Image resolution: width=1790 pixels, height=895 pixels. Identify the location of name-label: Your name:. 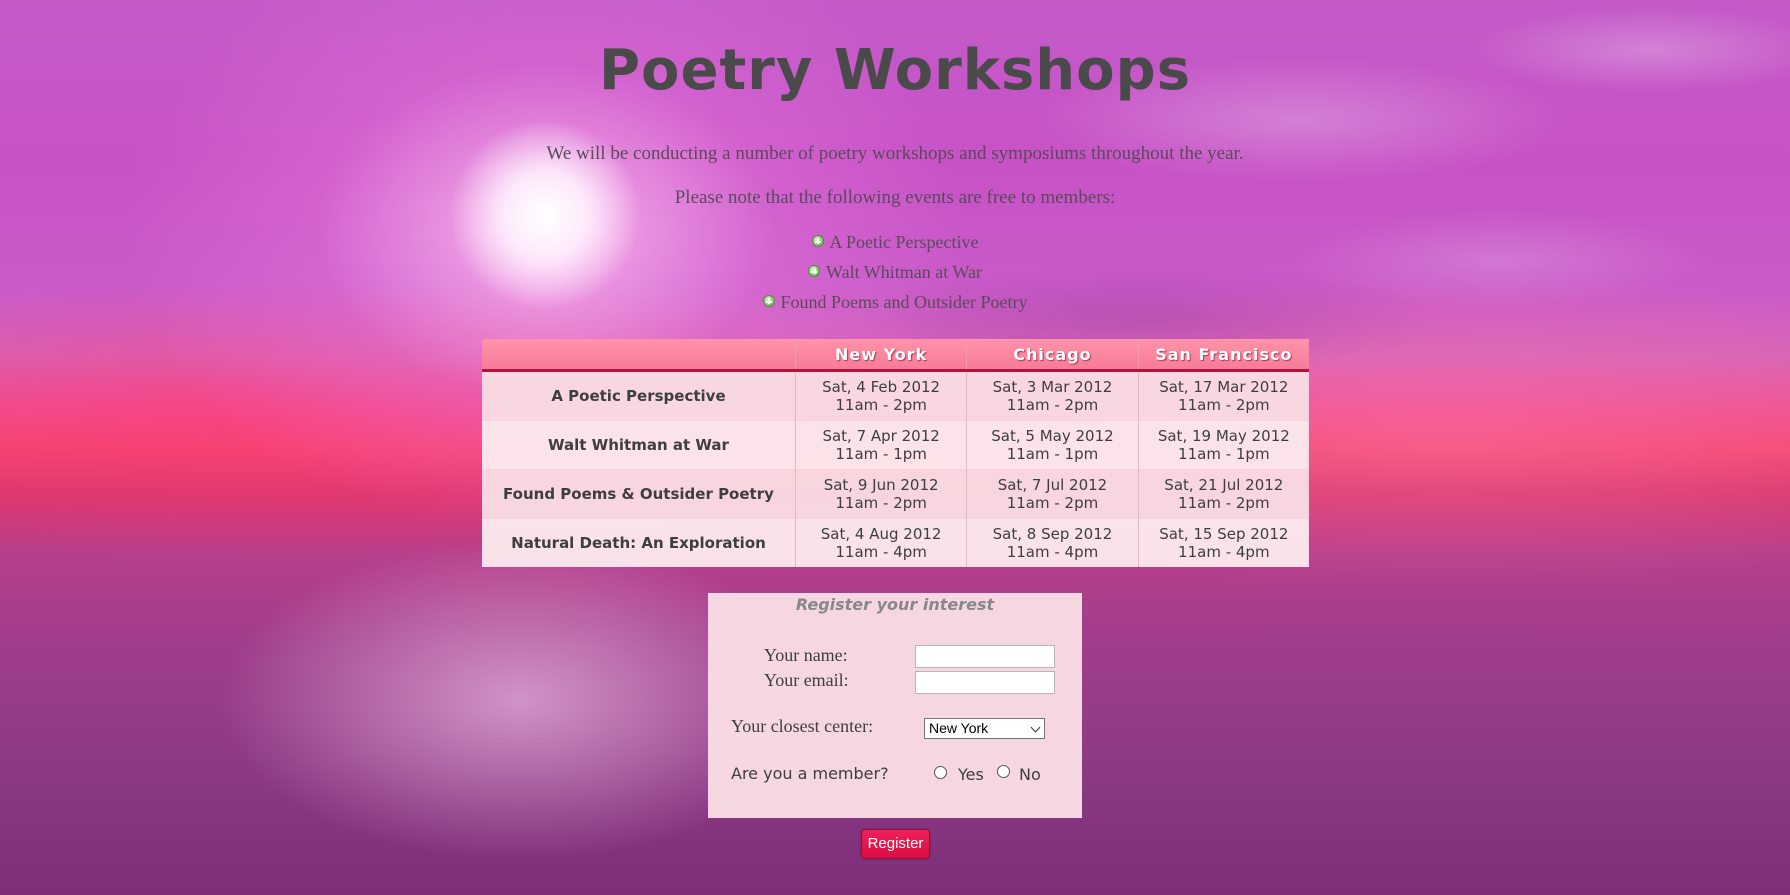
(806, 655).